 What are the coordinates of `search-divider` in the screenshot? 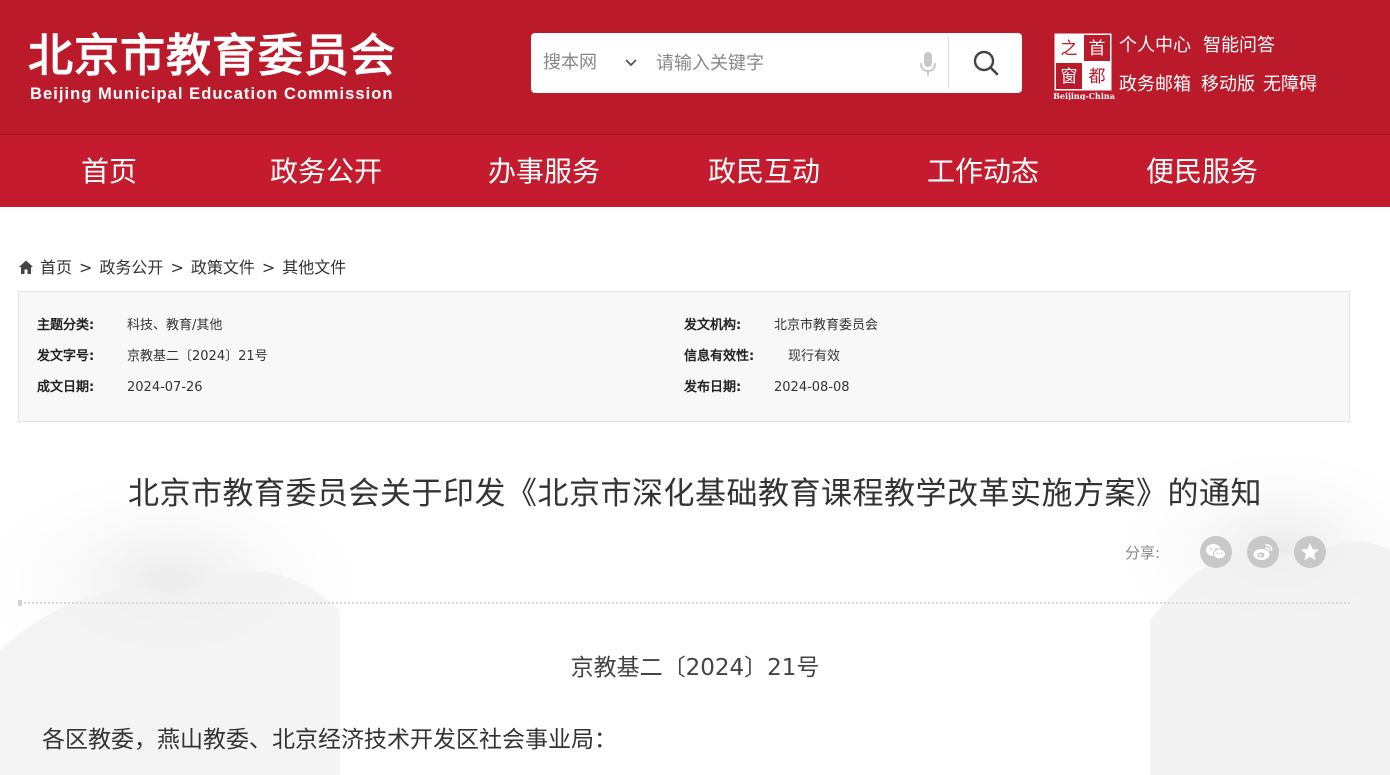 It's located at (948, 63).